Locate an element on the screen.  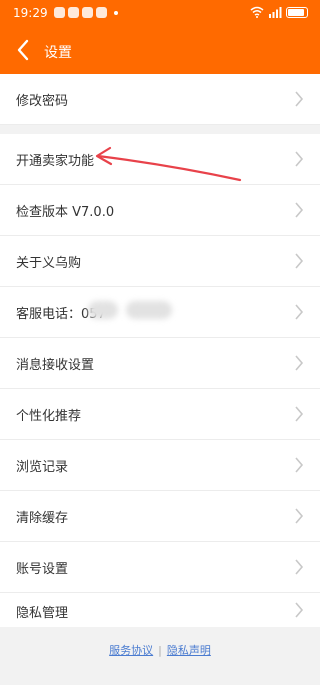
settings-item-label: 检查版本 V7.0.0 is located at coordinates (65, 212).